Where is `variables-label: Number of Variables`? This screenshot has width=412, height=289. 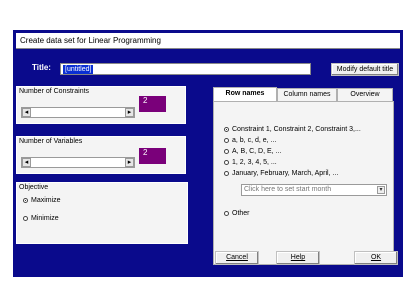 variables-label: Number of Variables is located at coordinates (51, 141).